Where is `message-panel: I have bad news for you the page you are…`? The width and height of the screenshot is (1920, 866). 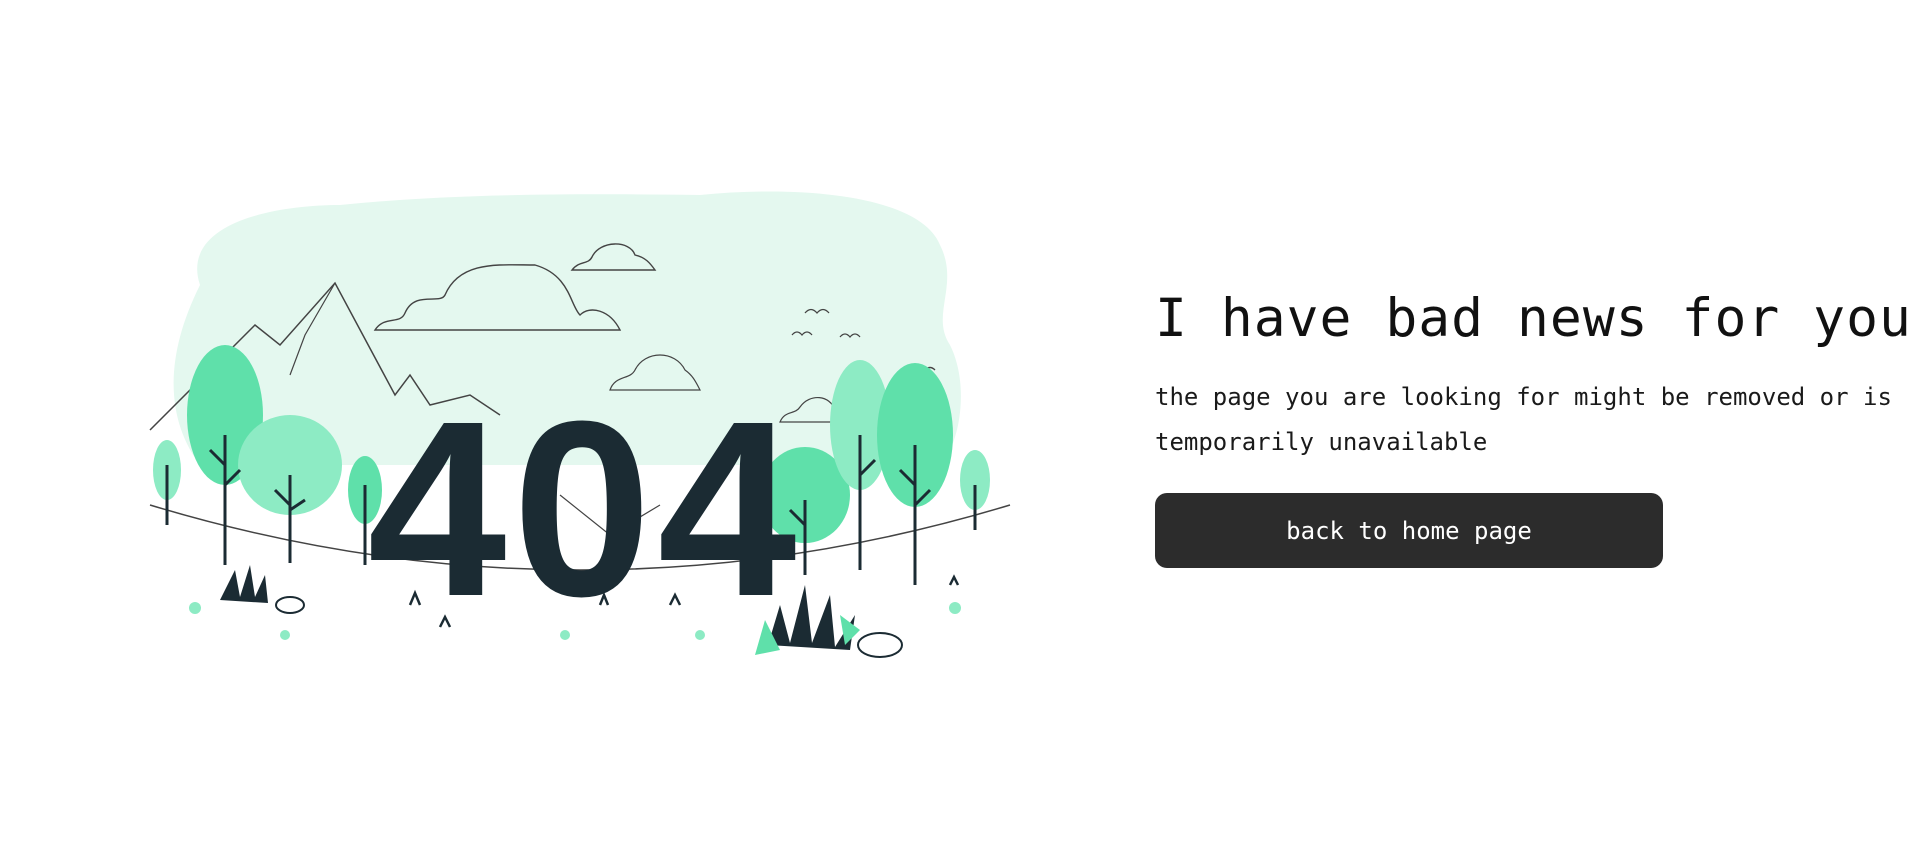 message-panel: I have bad news for you the page you are… is located at coordinates (1537, 426).